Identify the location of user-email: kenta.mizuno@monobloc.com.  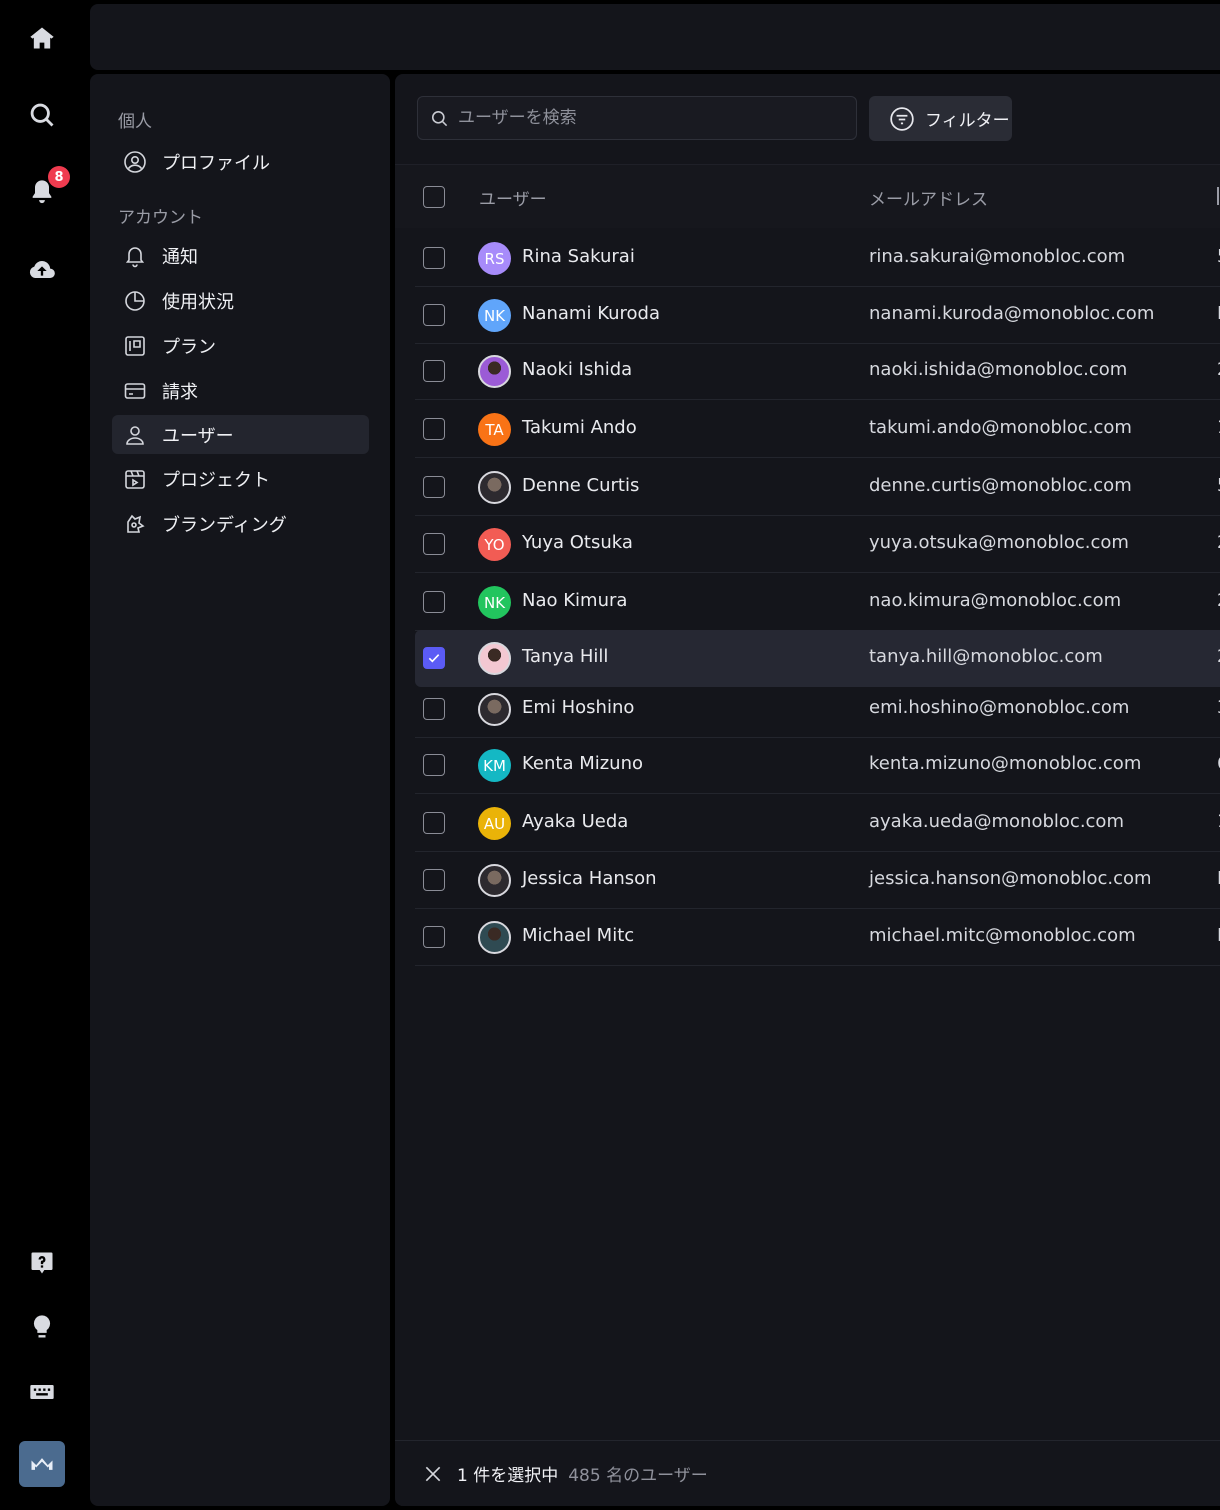
(1005, 763).